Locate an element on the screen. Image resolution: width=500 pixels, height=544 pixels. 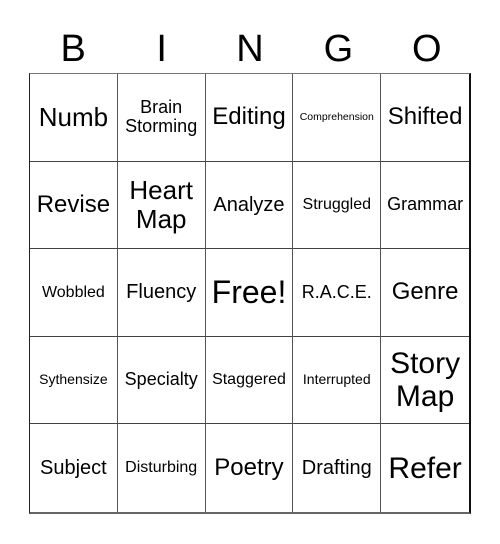
bingo-cell: Wobbled is located at coordinates (74, 293).